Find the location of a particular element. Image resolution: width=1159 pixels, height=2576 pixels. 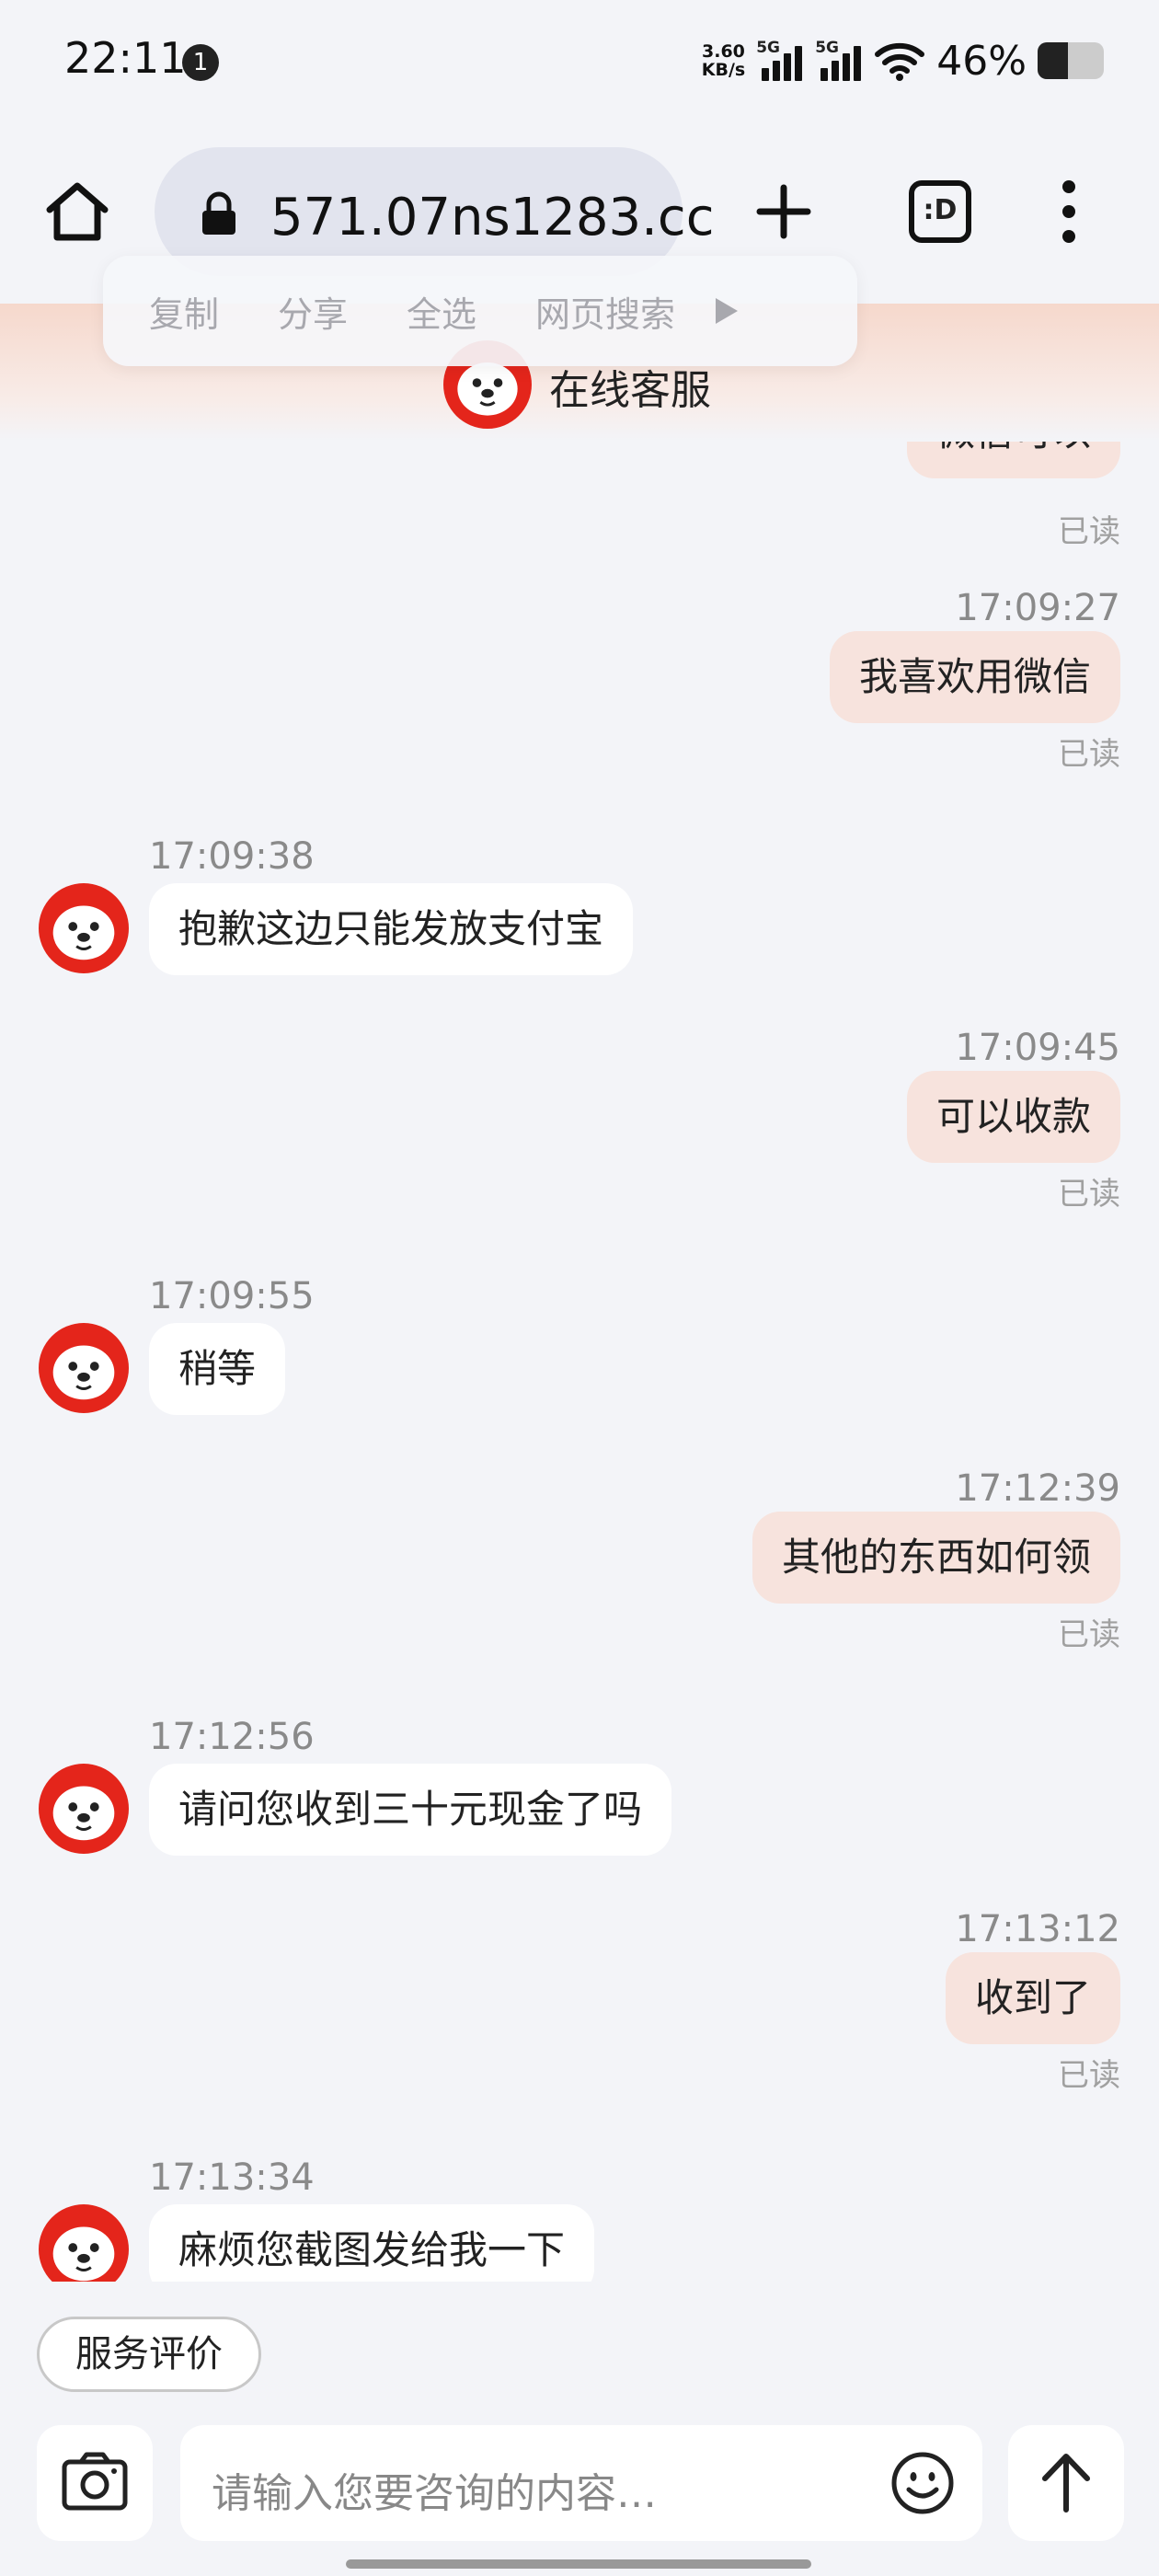

message-time: 17:12:56 is located at coordinates (232, 1737).